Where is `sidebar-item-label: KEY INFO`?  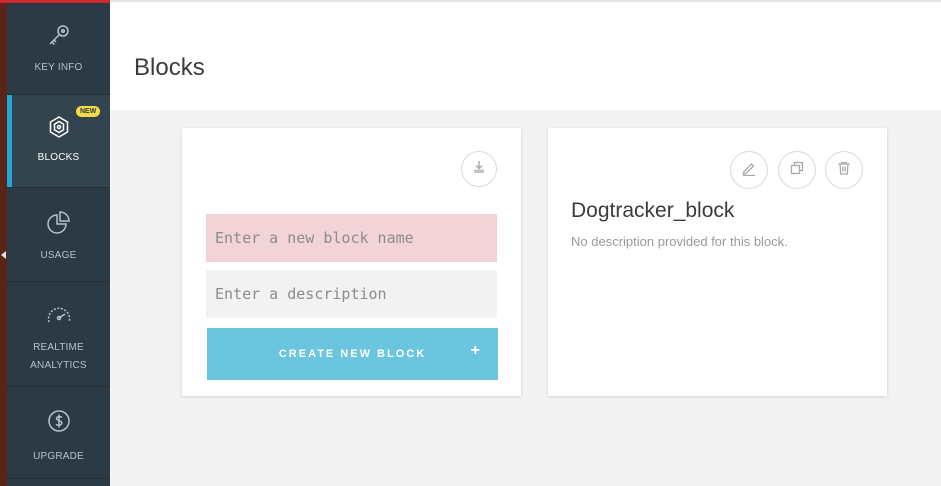
sidebar-item-label: KEY INFO is located at coordinates (58, 67).